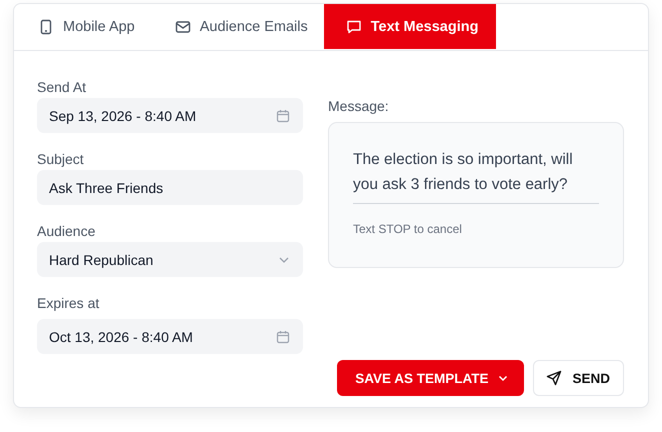 Image resolution: width=662 pixels, height=432 pixels. I want to click on select-field: Hard Republican, so click(170, 259).